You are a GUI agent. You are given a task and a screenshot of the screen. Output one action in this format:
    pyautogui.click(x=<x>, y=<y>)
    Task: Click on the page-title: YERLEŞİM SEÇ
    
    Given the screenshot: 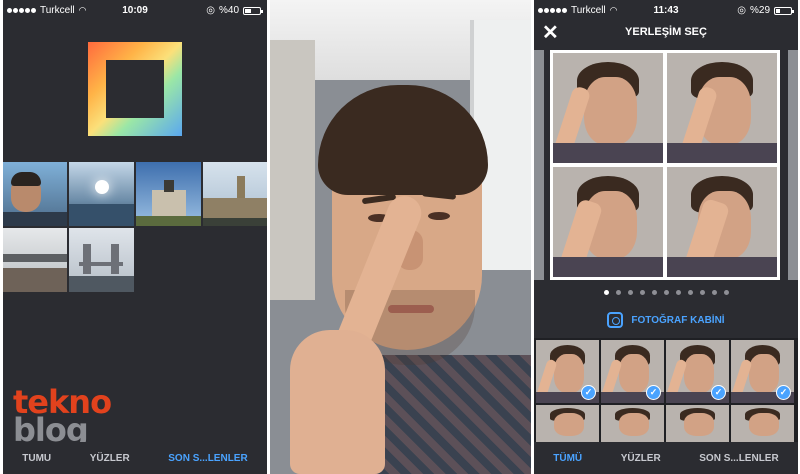 What is the action you would take?
    pyautogui.click(x=666, y=32)
    